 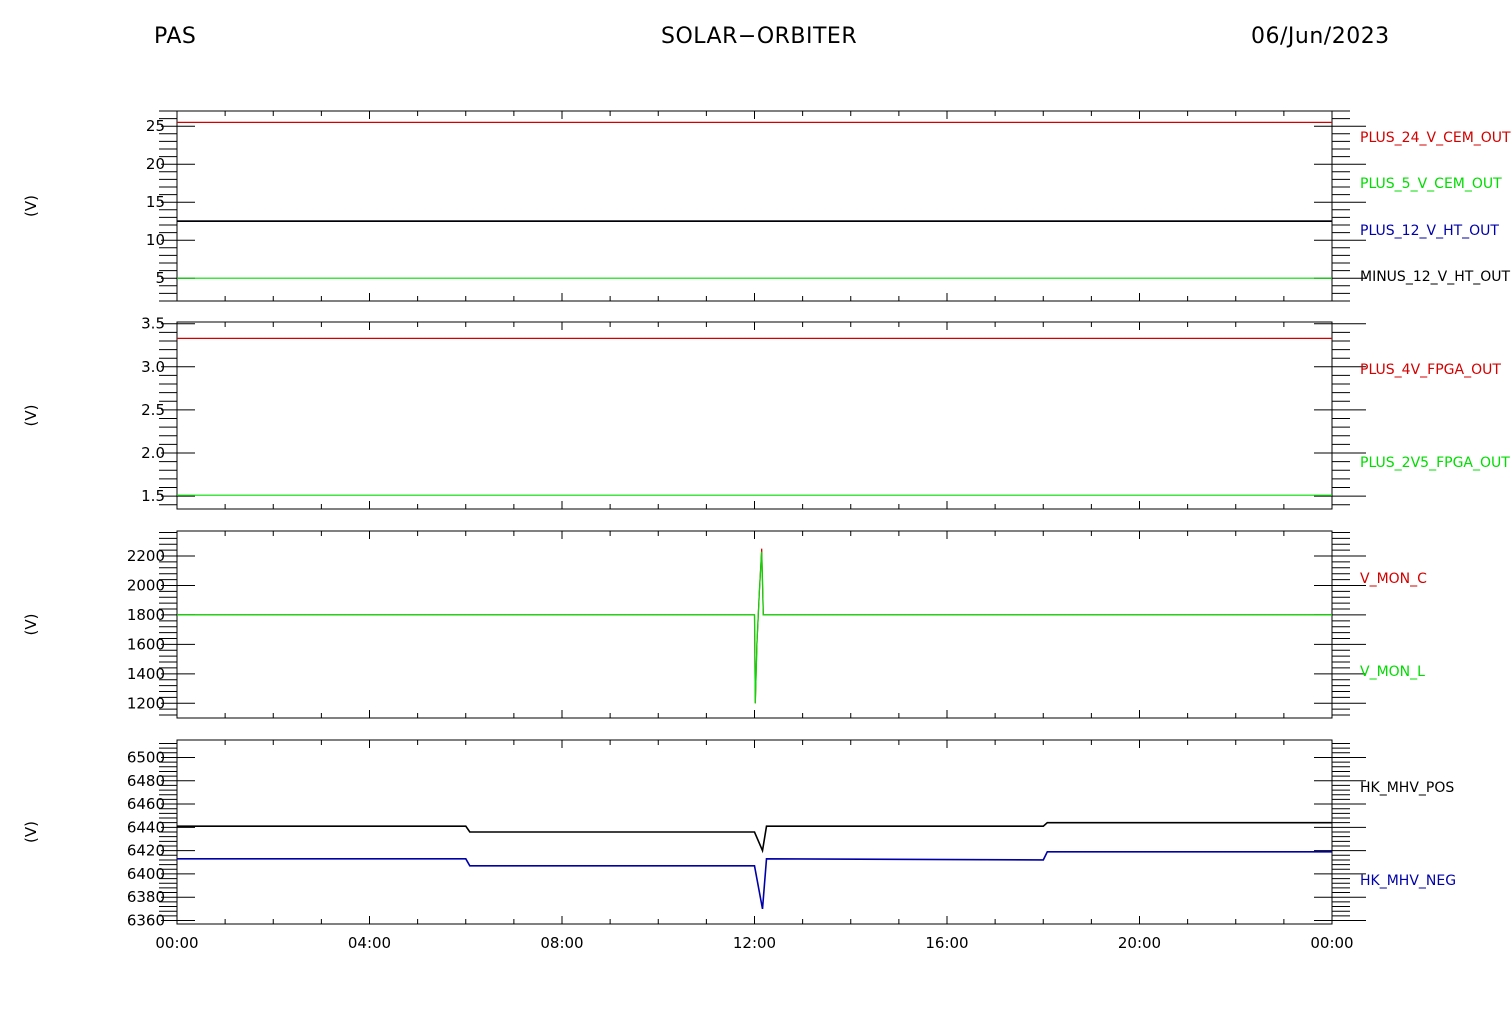 I want to click on xtick-label: 08:00, so click(x=561, y=943).